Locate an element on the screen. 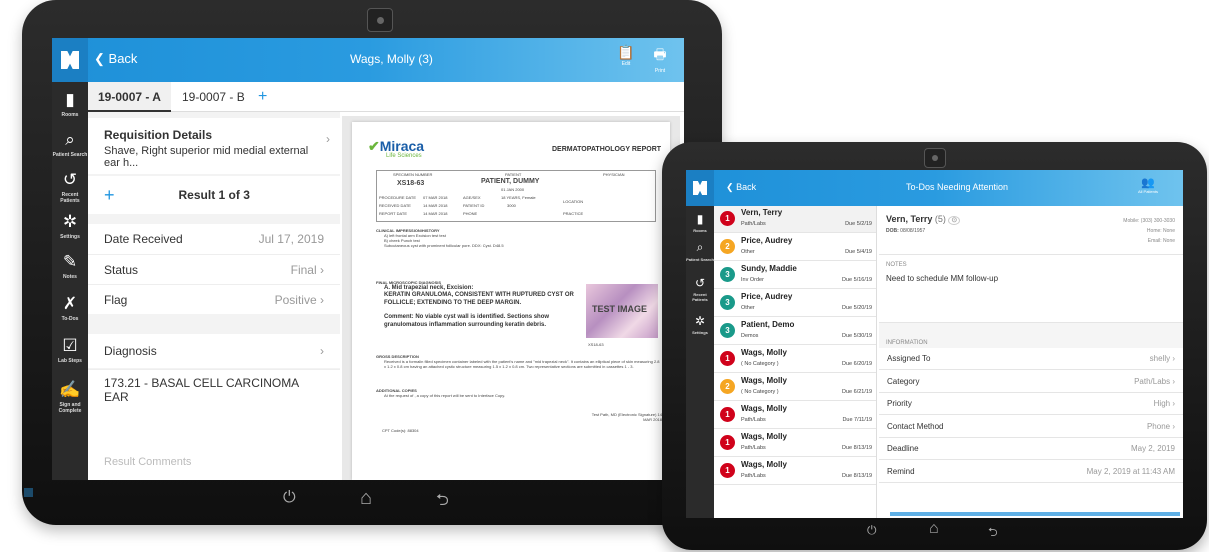 This screenshot has width=1209, height=552. page-title: To-Dos Needing Attention is located at coordinates (957, 187).